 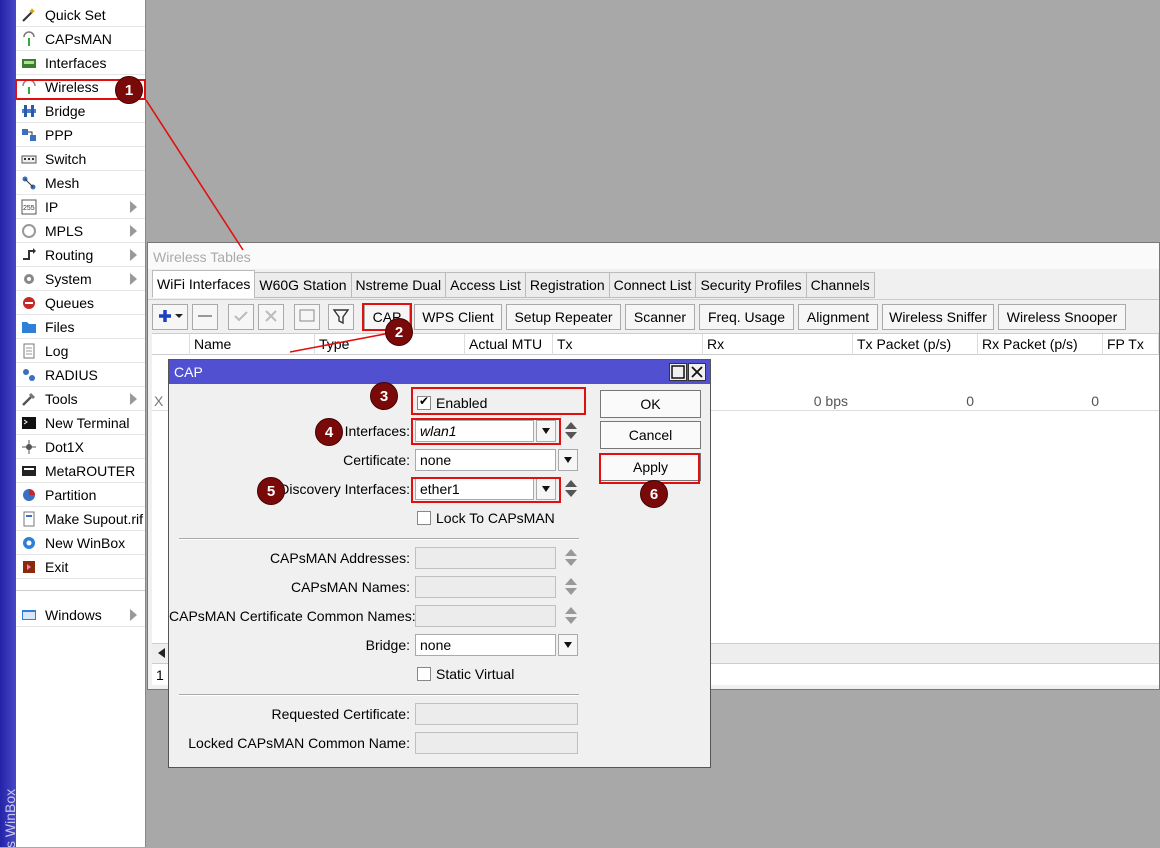 What do you see at coordinates (71, 375) in the screenshot?
I see `menu-item-label: RADIUS` at bounding box center [71, 375].